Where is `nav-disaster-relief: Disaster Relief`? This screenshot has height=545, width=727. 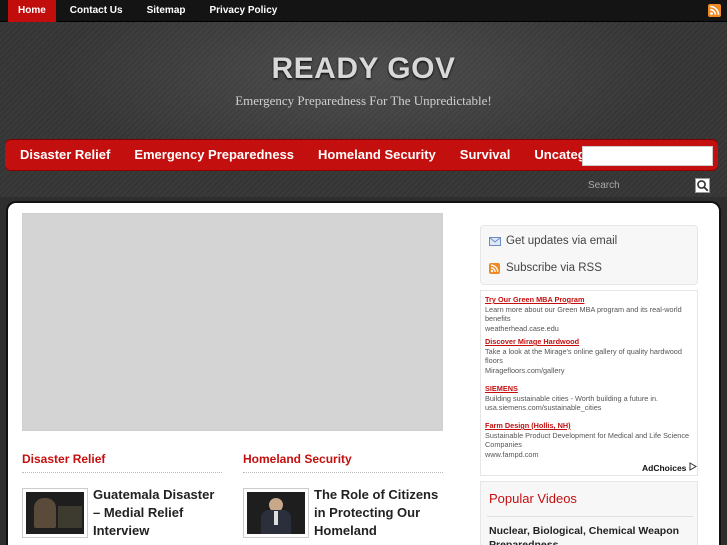 nav-disaster-relief: Disaster Relief is located at coordinates (65, 155).